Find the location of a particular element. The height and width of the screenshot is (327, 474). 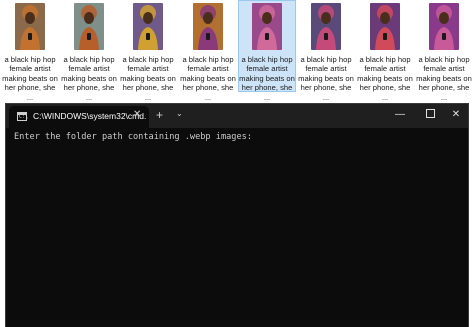

new-tab-button: + is located at coordinates (159, 115).